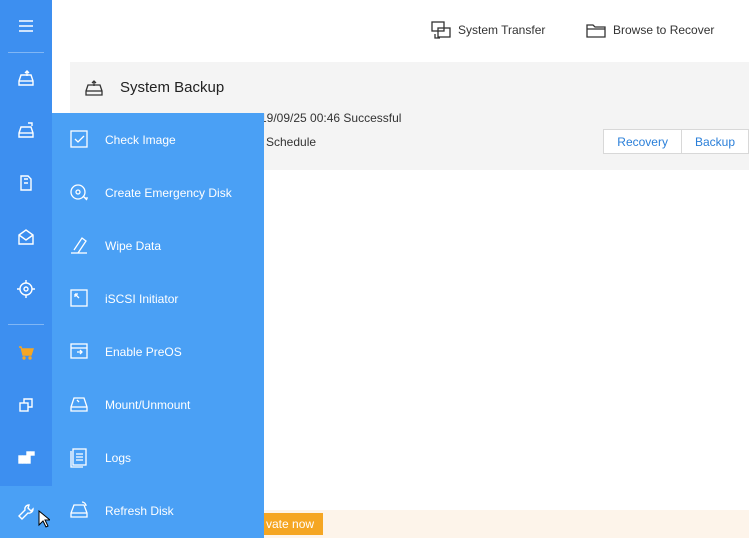 The height and width of the screenshot is (538, 749). I want to click on logs-icon, so click(79, 457).